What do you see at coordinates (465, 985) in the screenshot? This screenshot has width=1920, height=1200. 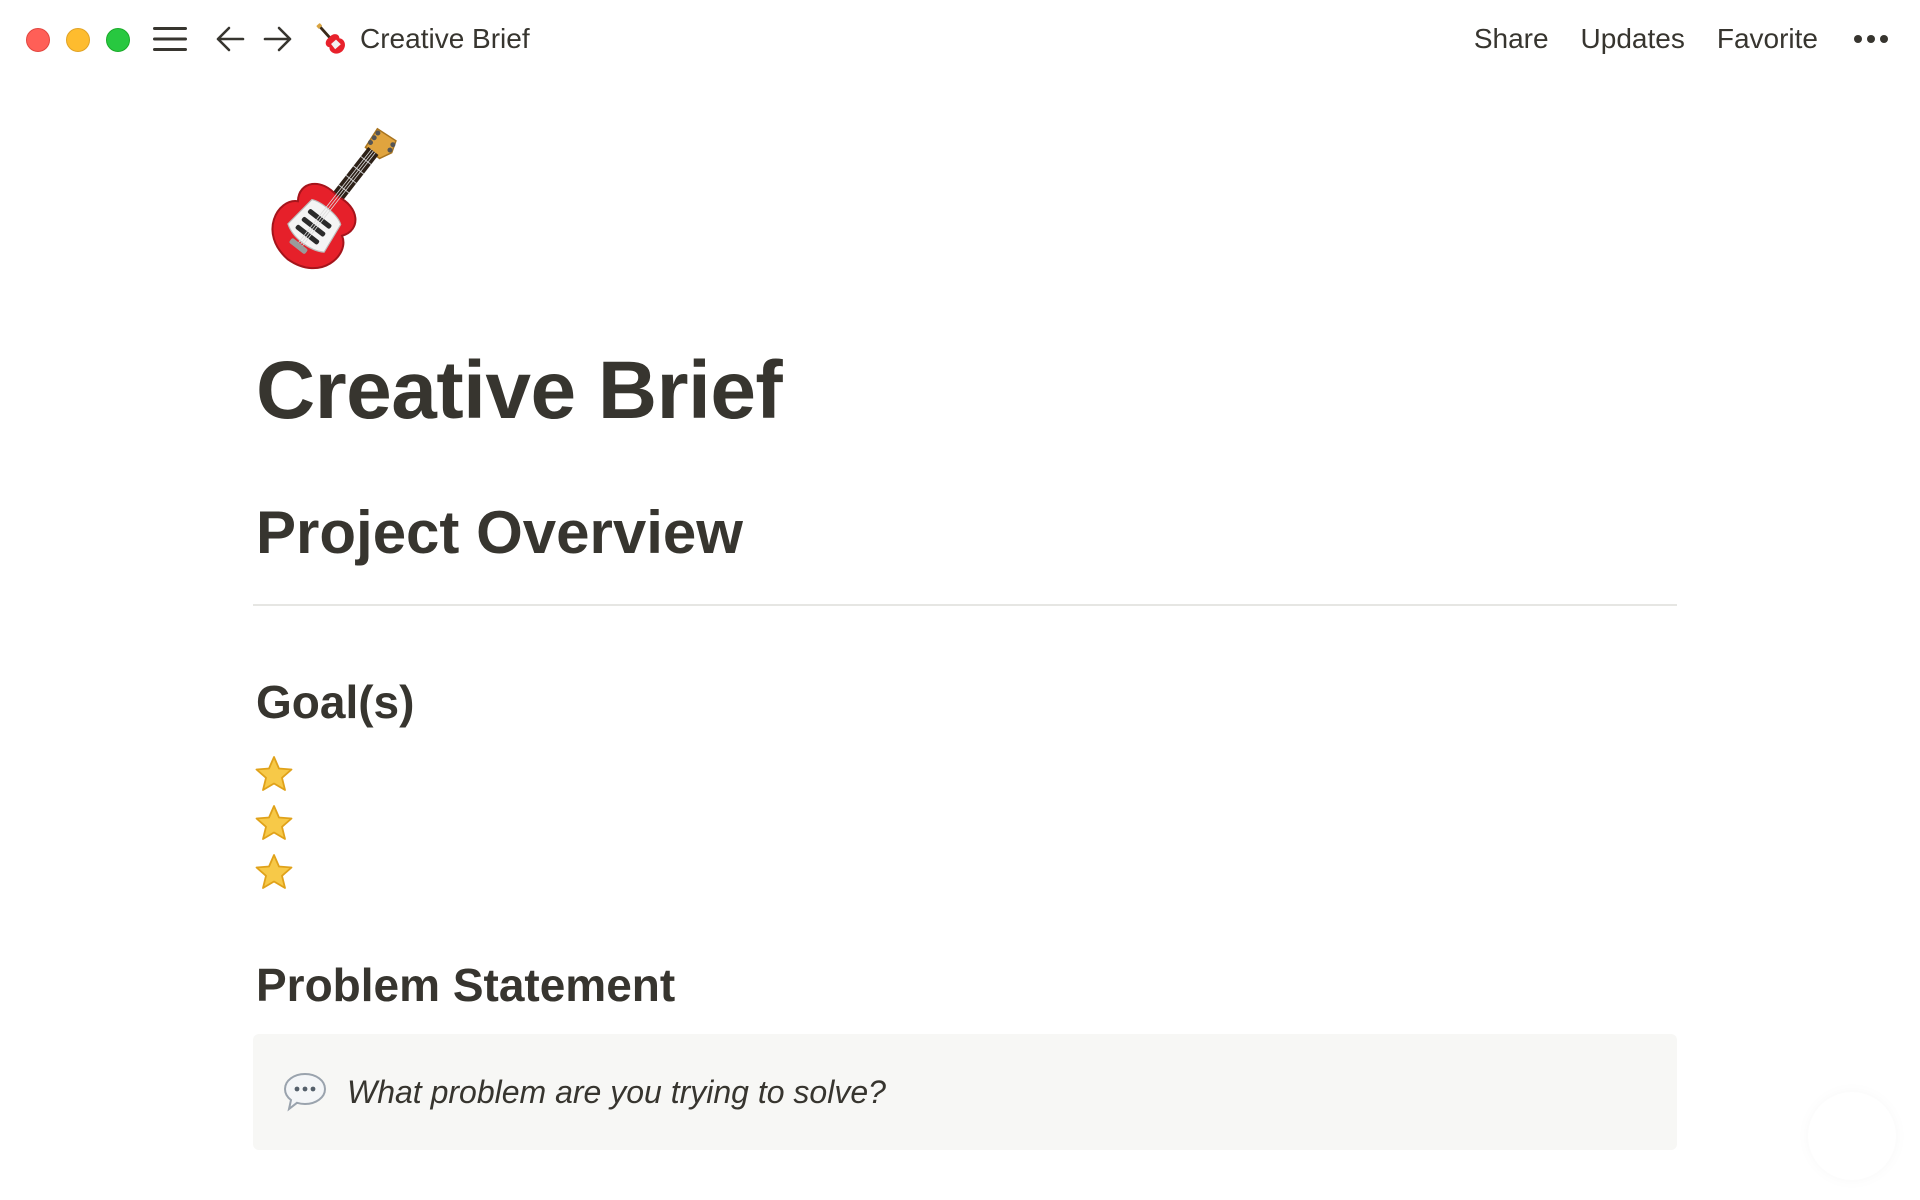 I see `heading-problem-statement: Problem Statement` at bounding box center [465, 985].